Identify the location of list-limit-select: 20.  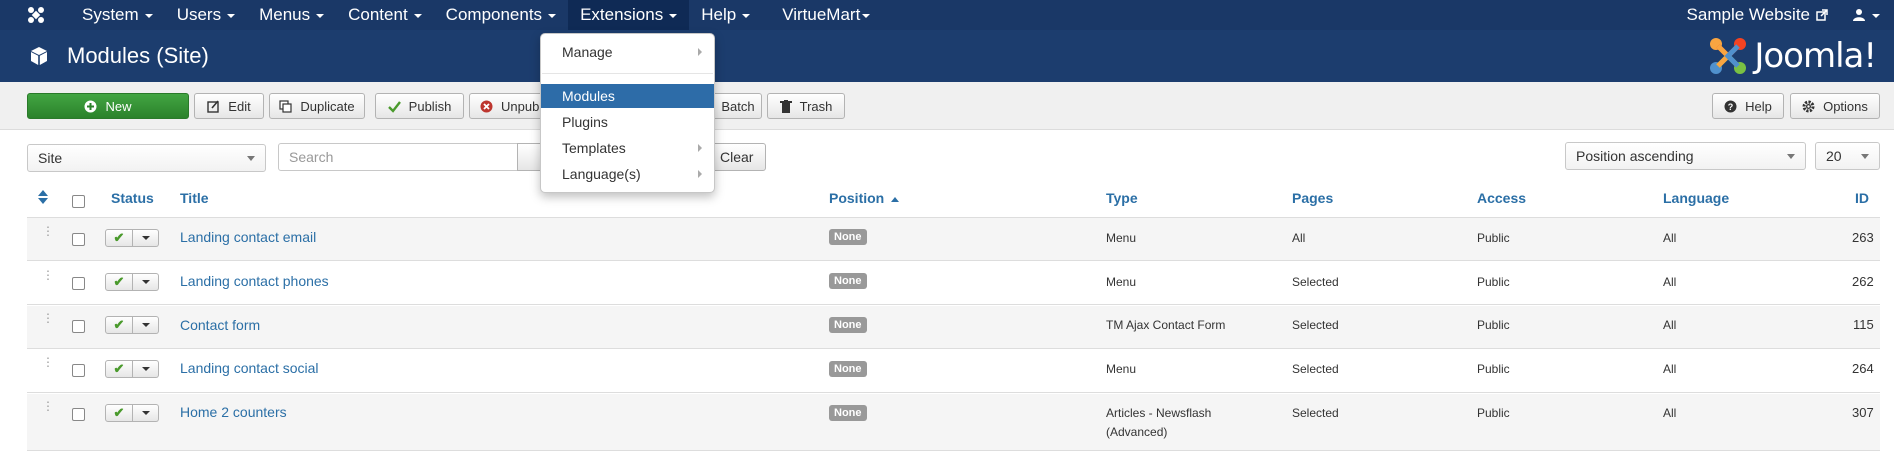
(1847, 156).